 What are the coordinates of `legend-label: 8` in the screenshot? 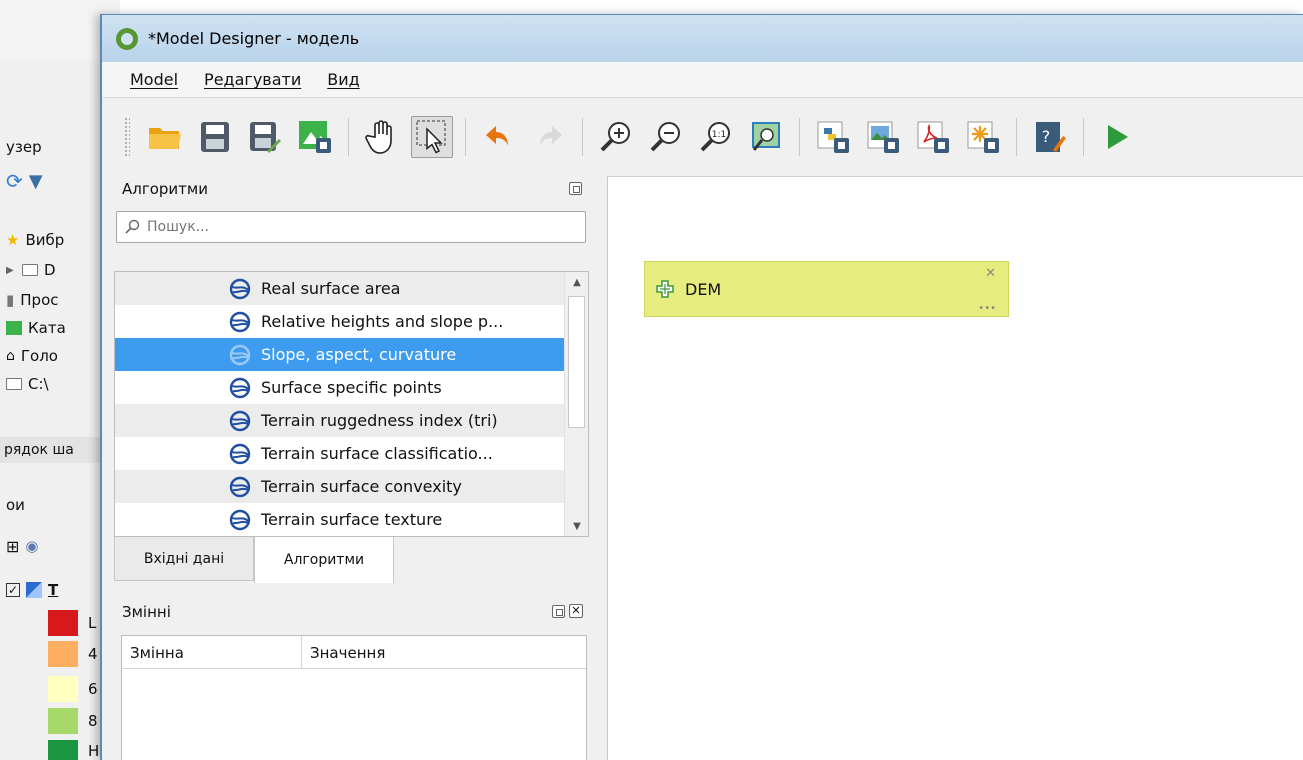 It's located at (93, 721).